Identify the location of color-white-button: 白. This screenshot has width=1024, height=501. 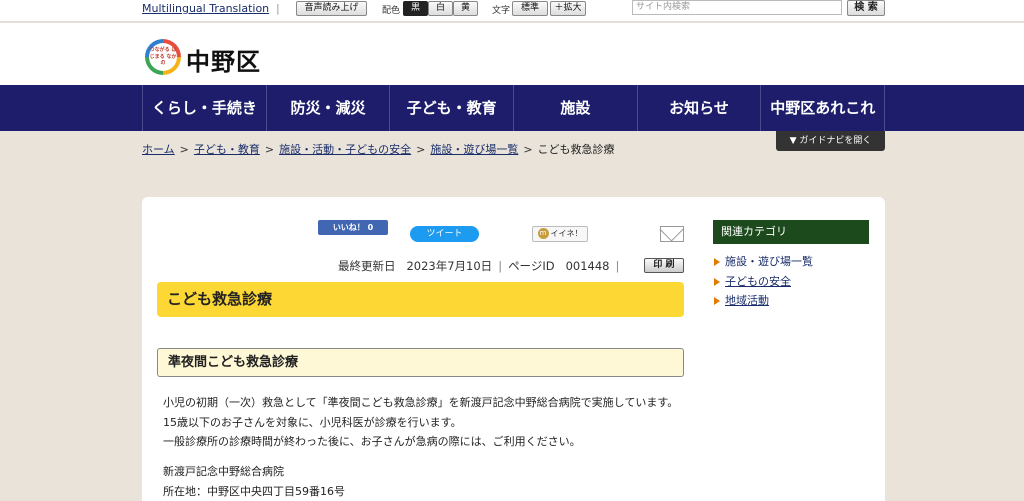
(440, 8).